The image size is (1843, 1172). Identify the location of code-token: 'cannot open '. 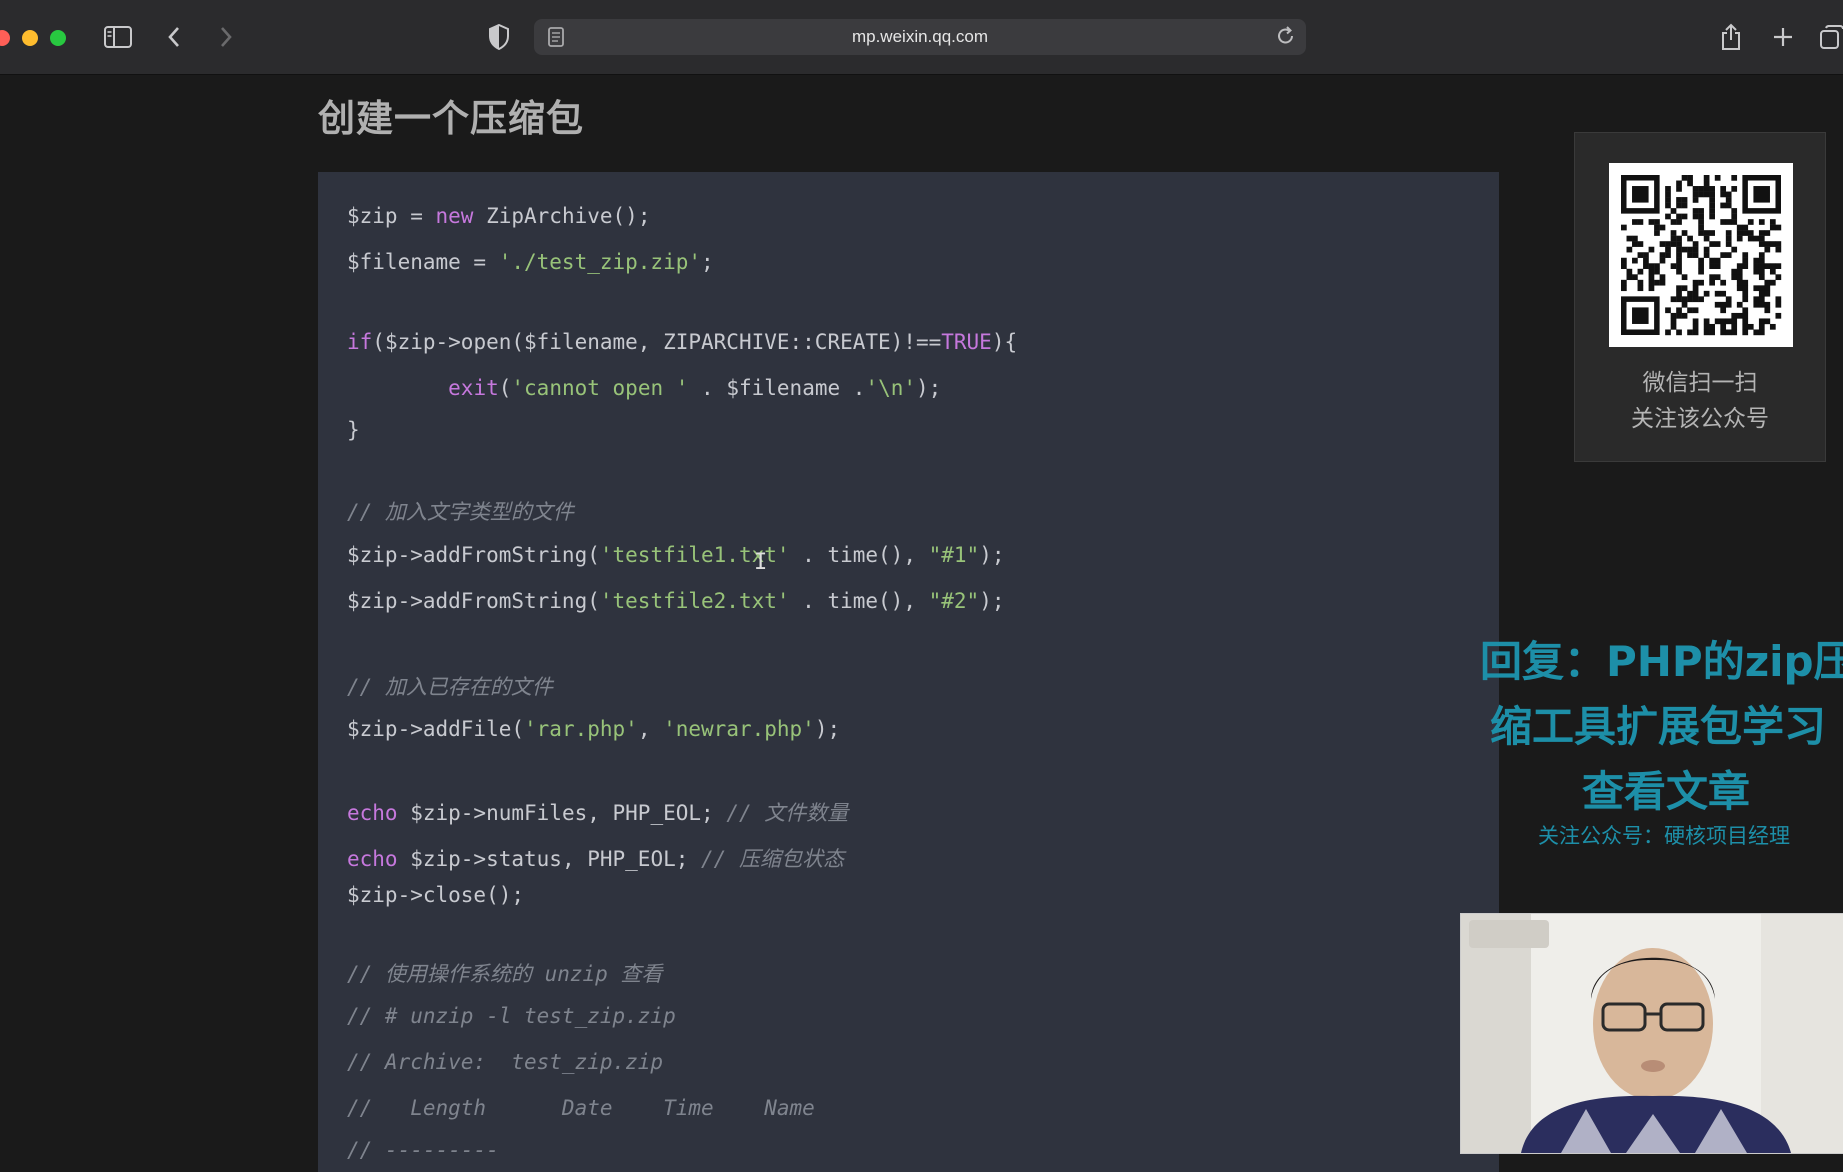
(600, 388).